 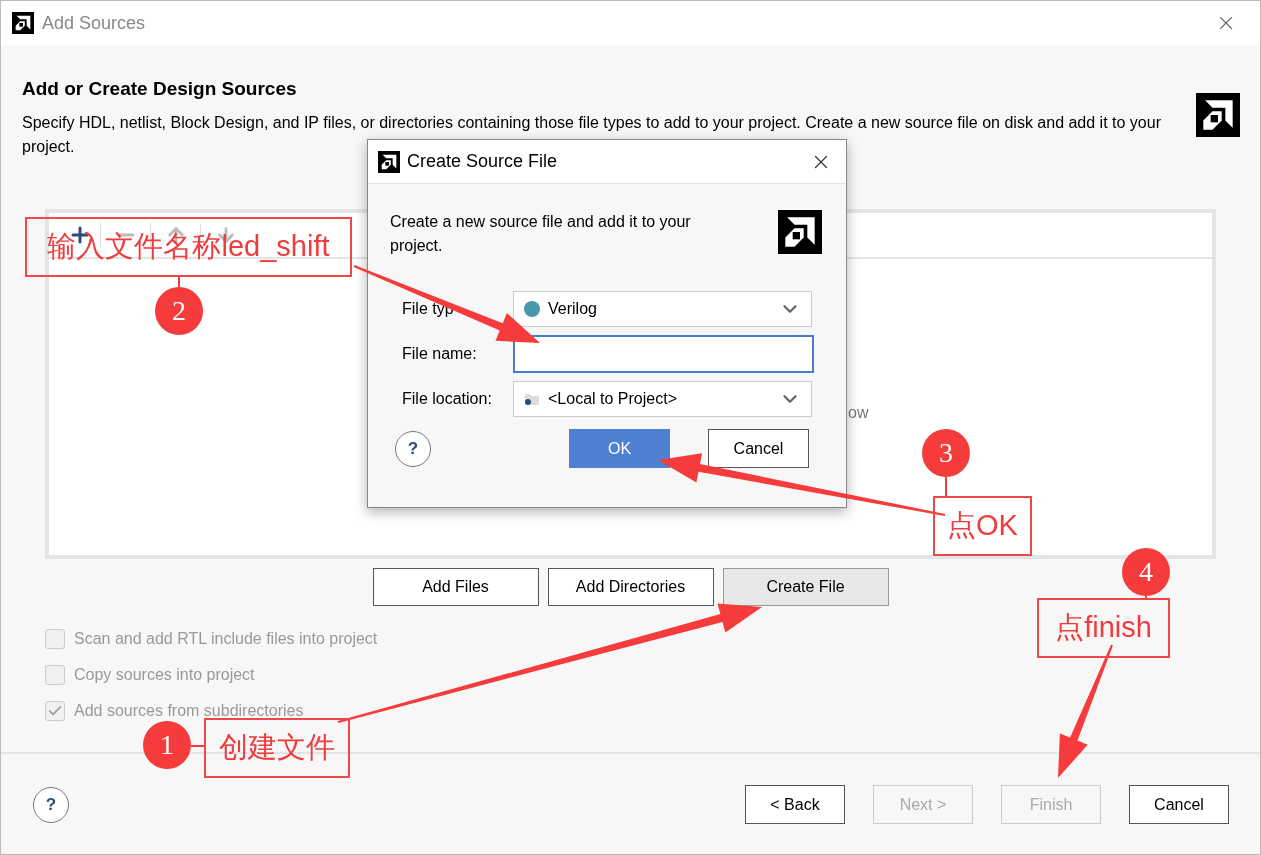 What do you see at coordinates (982, 526) in the screenshot?
I see `callout-label: 点OK` at bounding box center [982, 526].